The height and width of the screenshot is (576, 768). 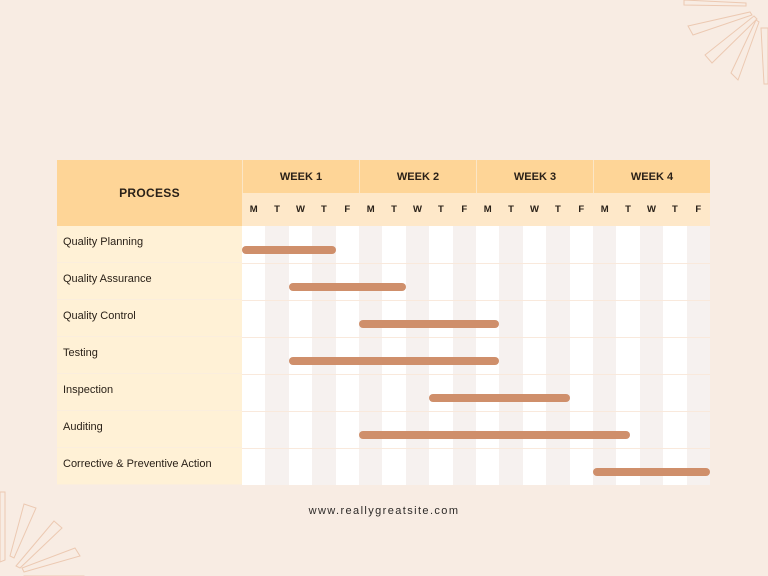 What do you see at coordinates (149, 466) in the screenshot?
I see `task-label: Corrective & Preventive Action` at bounding box center [149, 466].